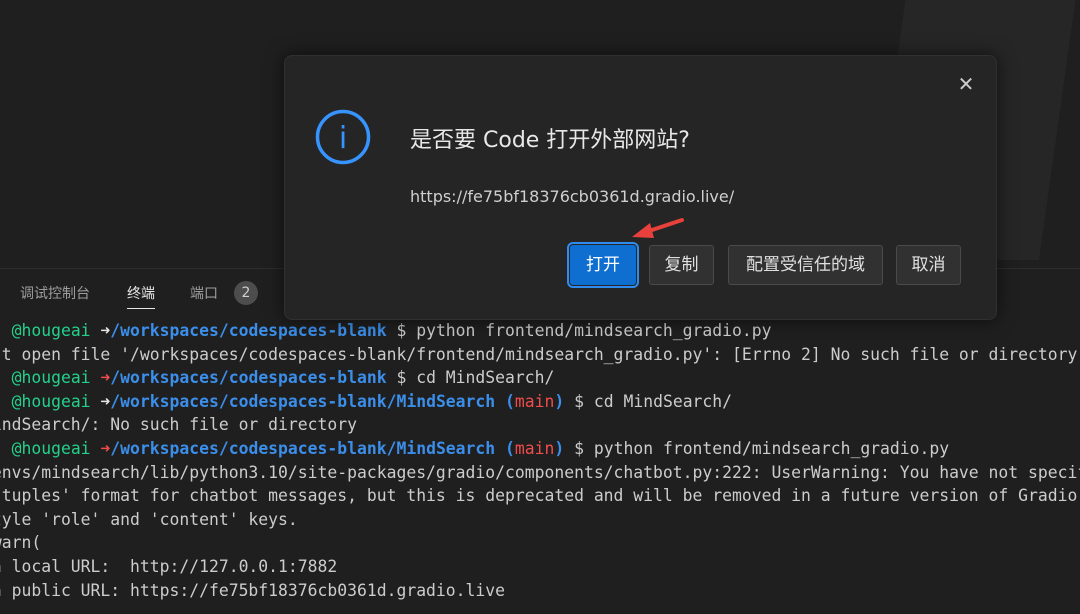 The image size is (1080, 614). I want to click on terminal-segment: .warn(, so click(21, 543).